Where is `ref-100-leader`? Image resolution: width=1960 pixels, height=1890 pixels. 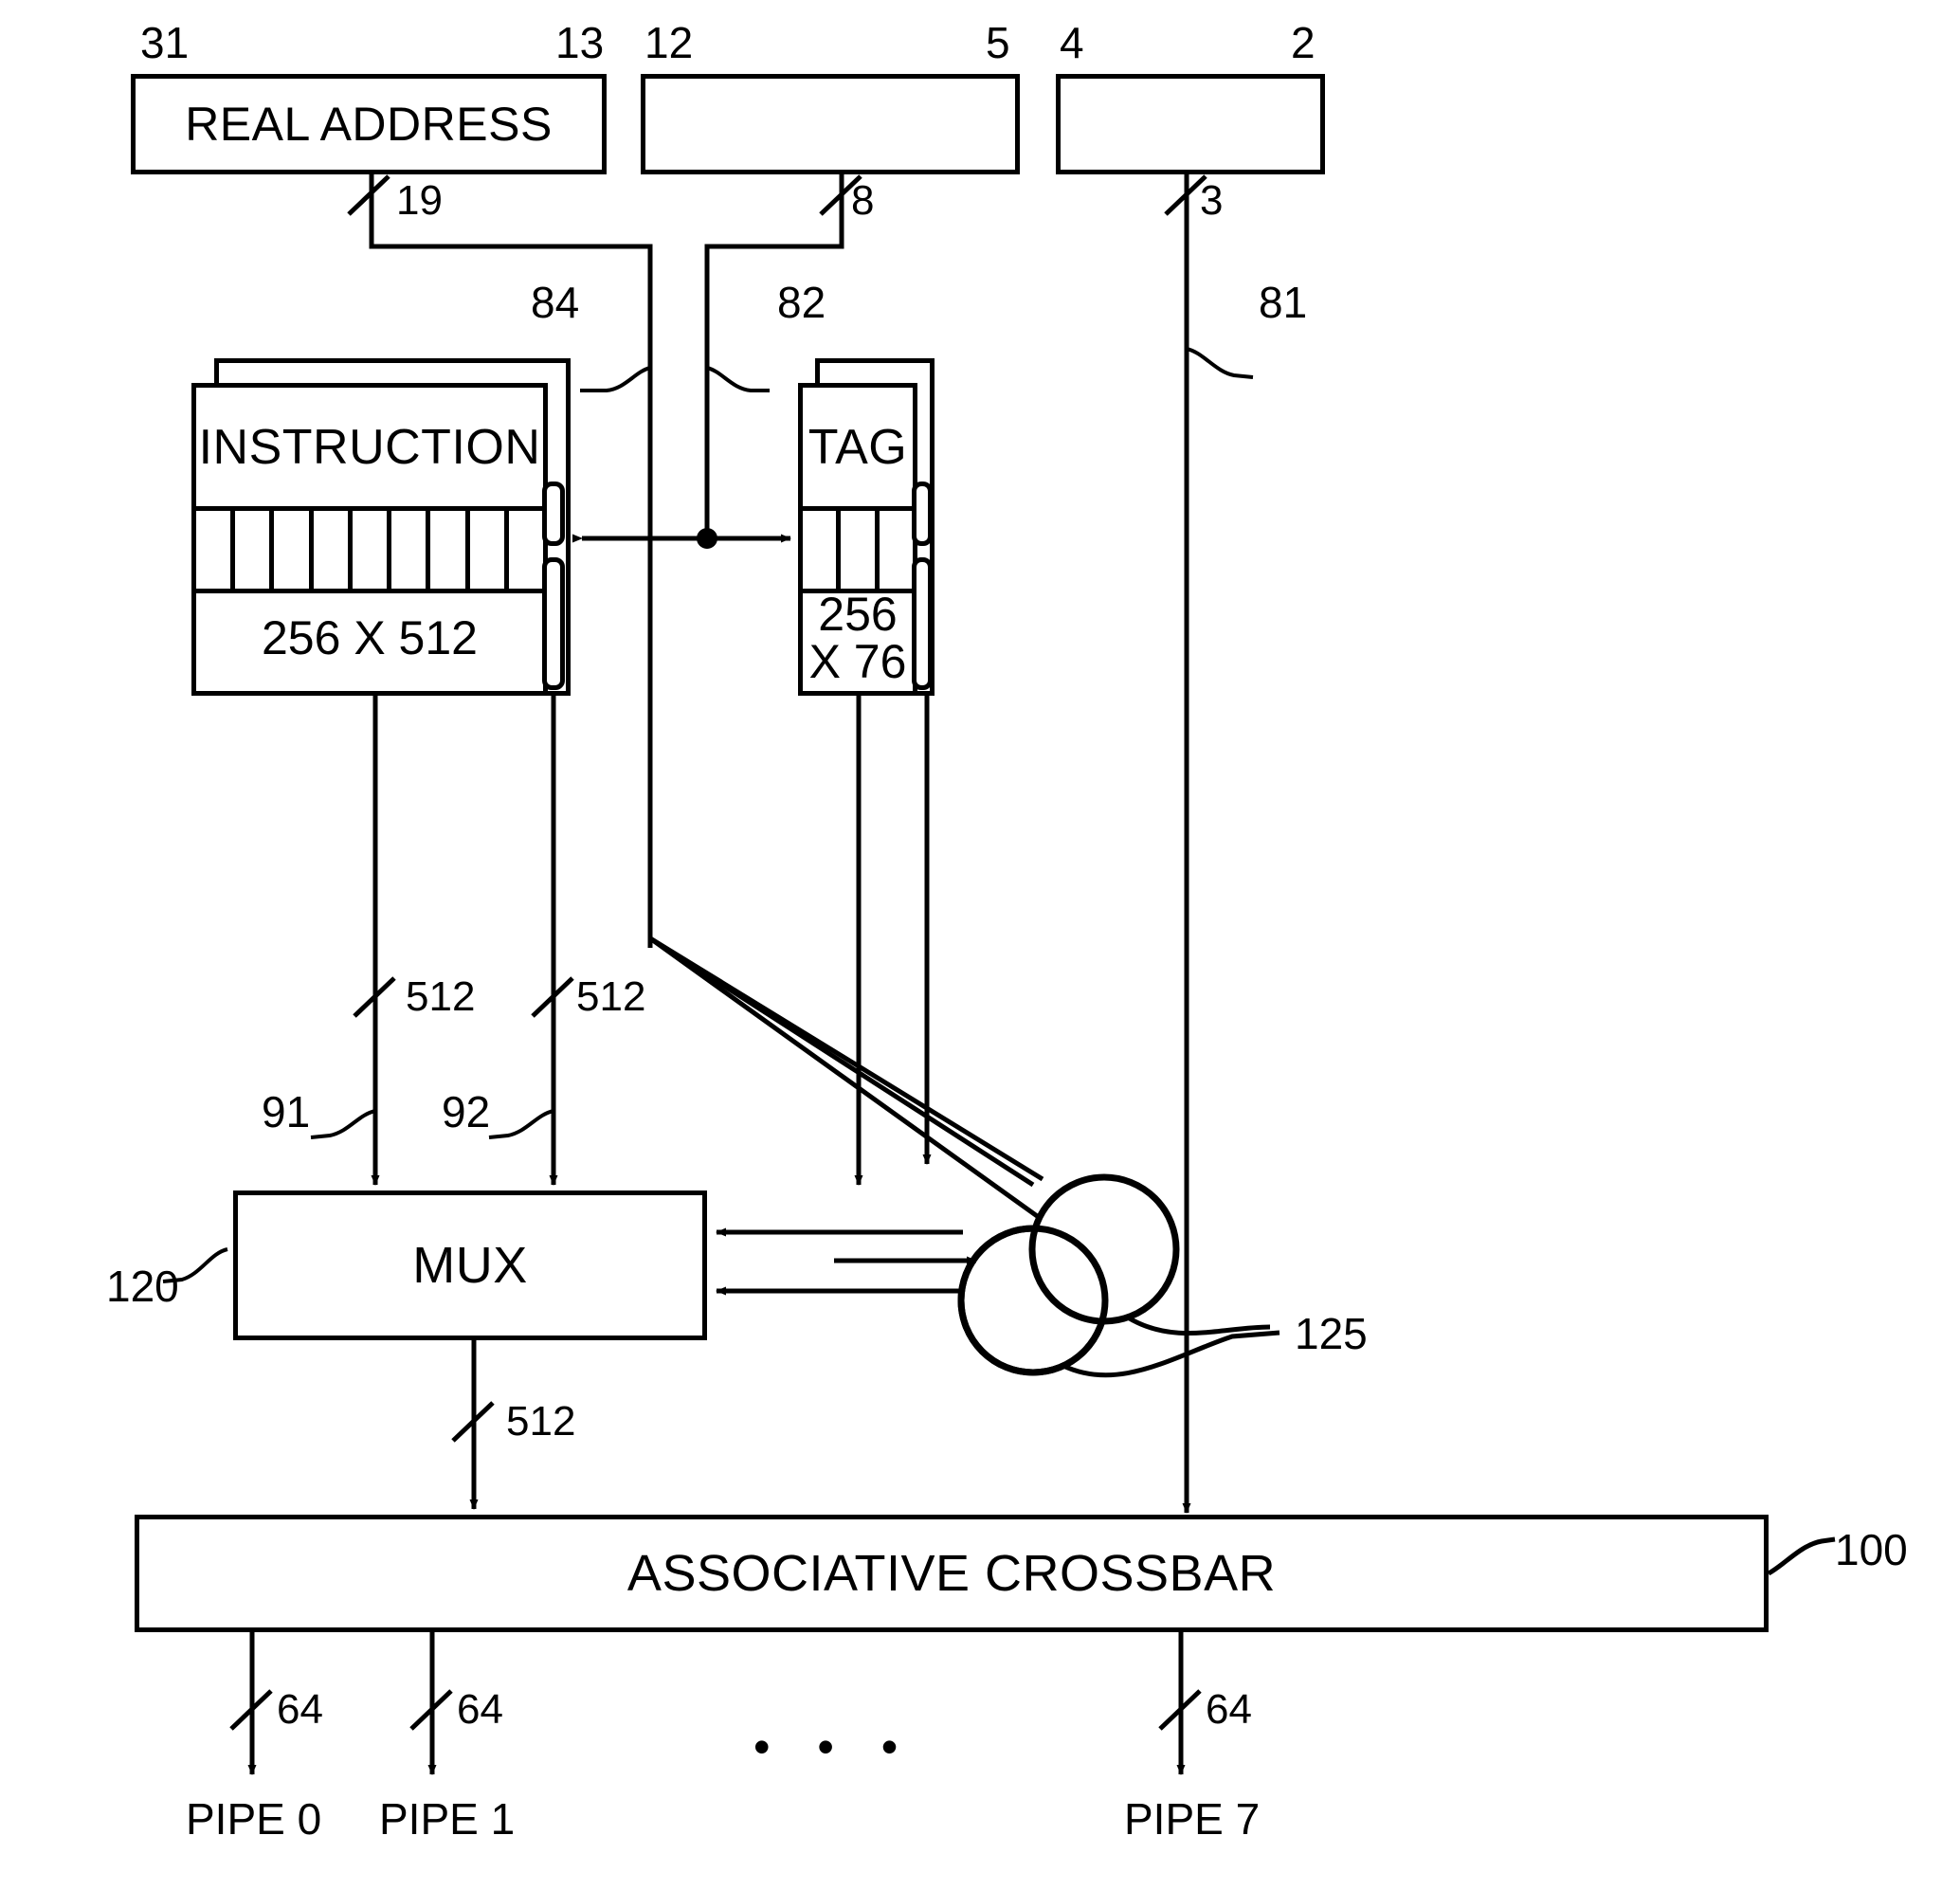
ref-100-leader is located at coordinates (1801, 1556).